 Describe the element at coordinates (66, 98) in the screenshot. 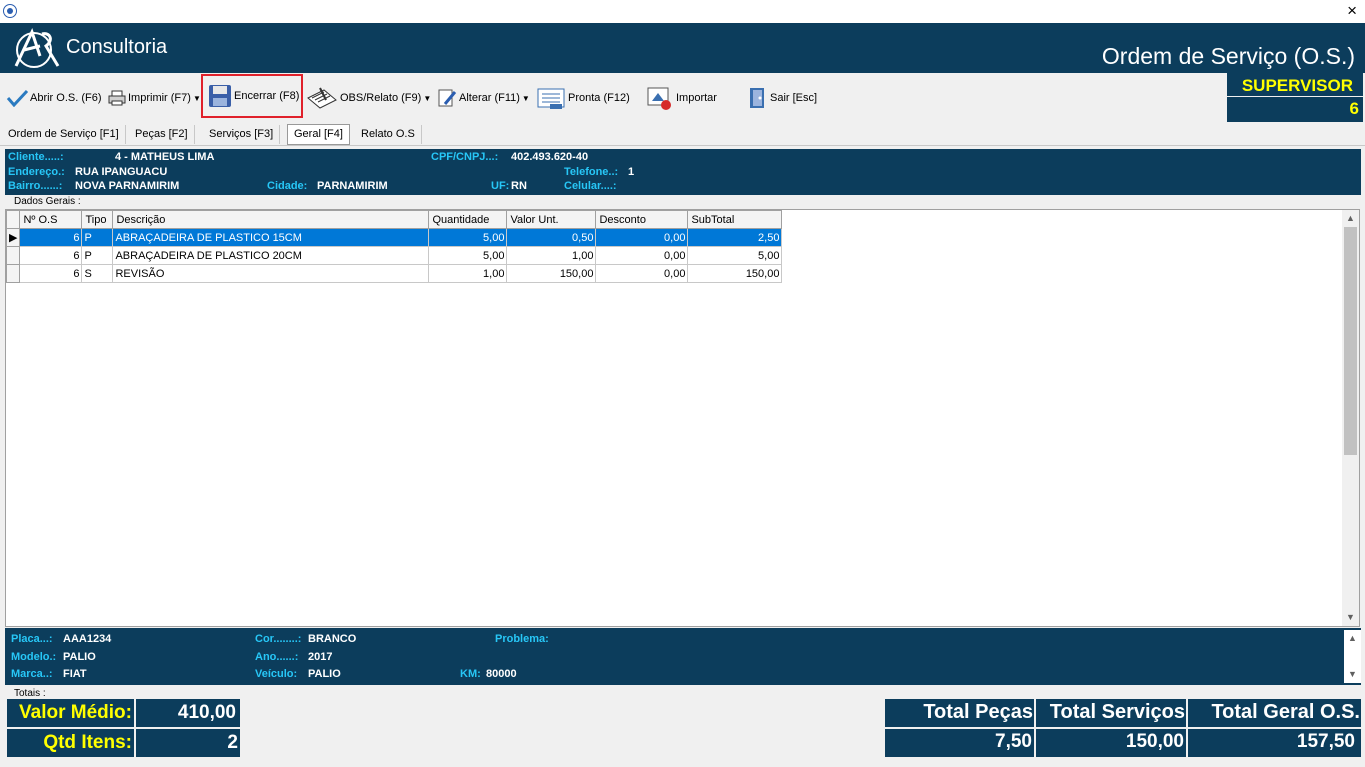

I see `abrir-os-label: Abrir O.S. (F6)` at that location.